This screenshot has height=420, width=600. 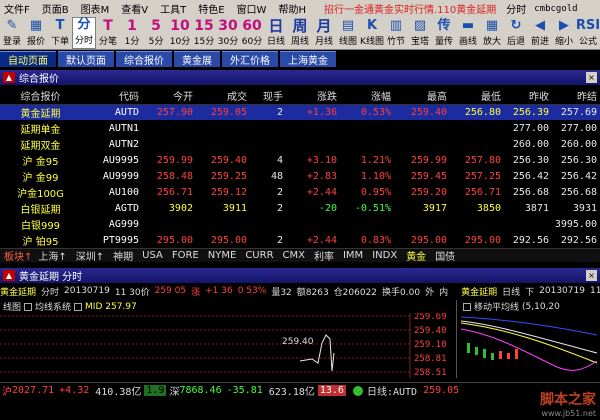 I want to click on market-tab: FORE, so click(x=185, y=255).